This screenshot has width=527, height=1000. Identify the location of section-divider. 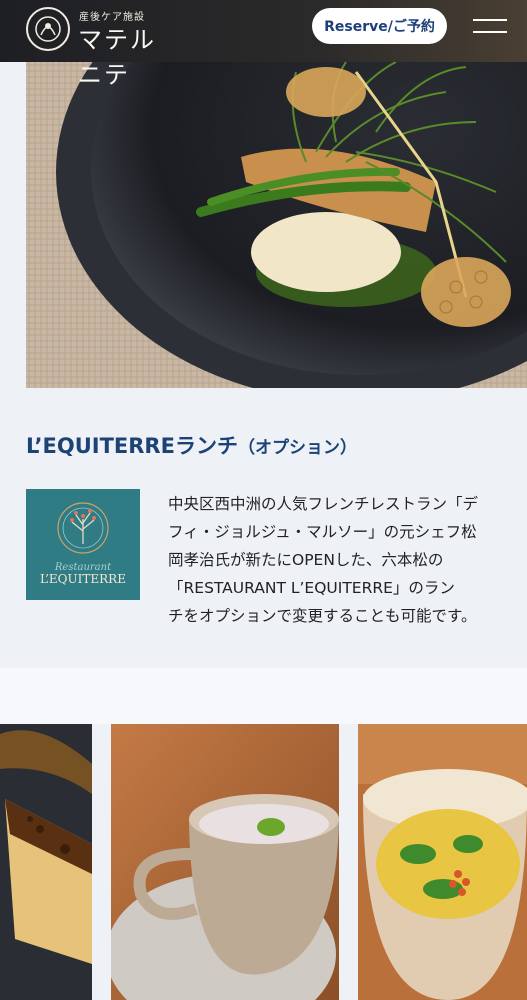
(263, 696).